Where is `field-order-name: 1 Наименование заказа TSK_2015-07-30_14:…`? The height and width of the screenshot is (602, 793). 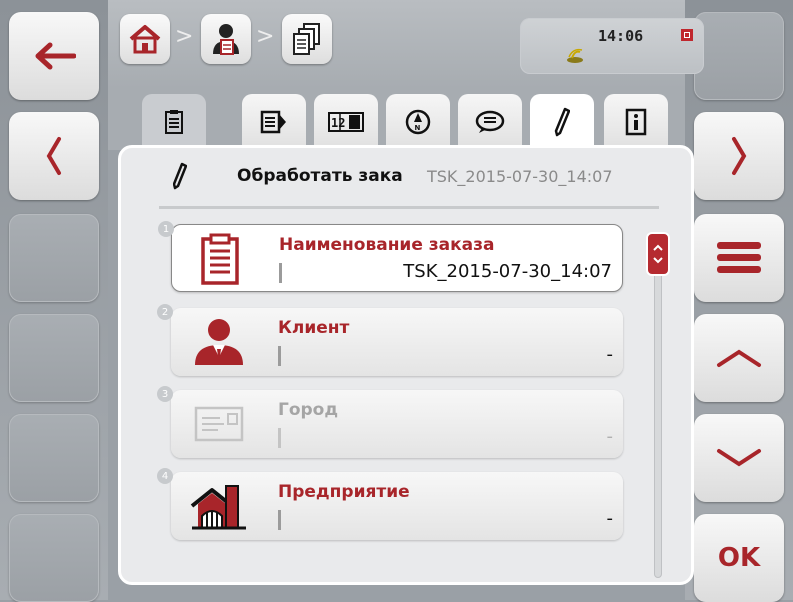
field-order-name: 1 Наименование заказа TSK_2015-07-30_14:… is located at coordinates (390, 256).